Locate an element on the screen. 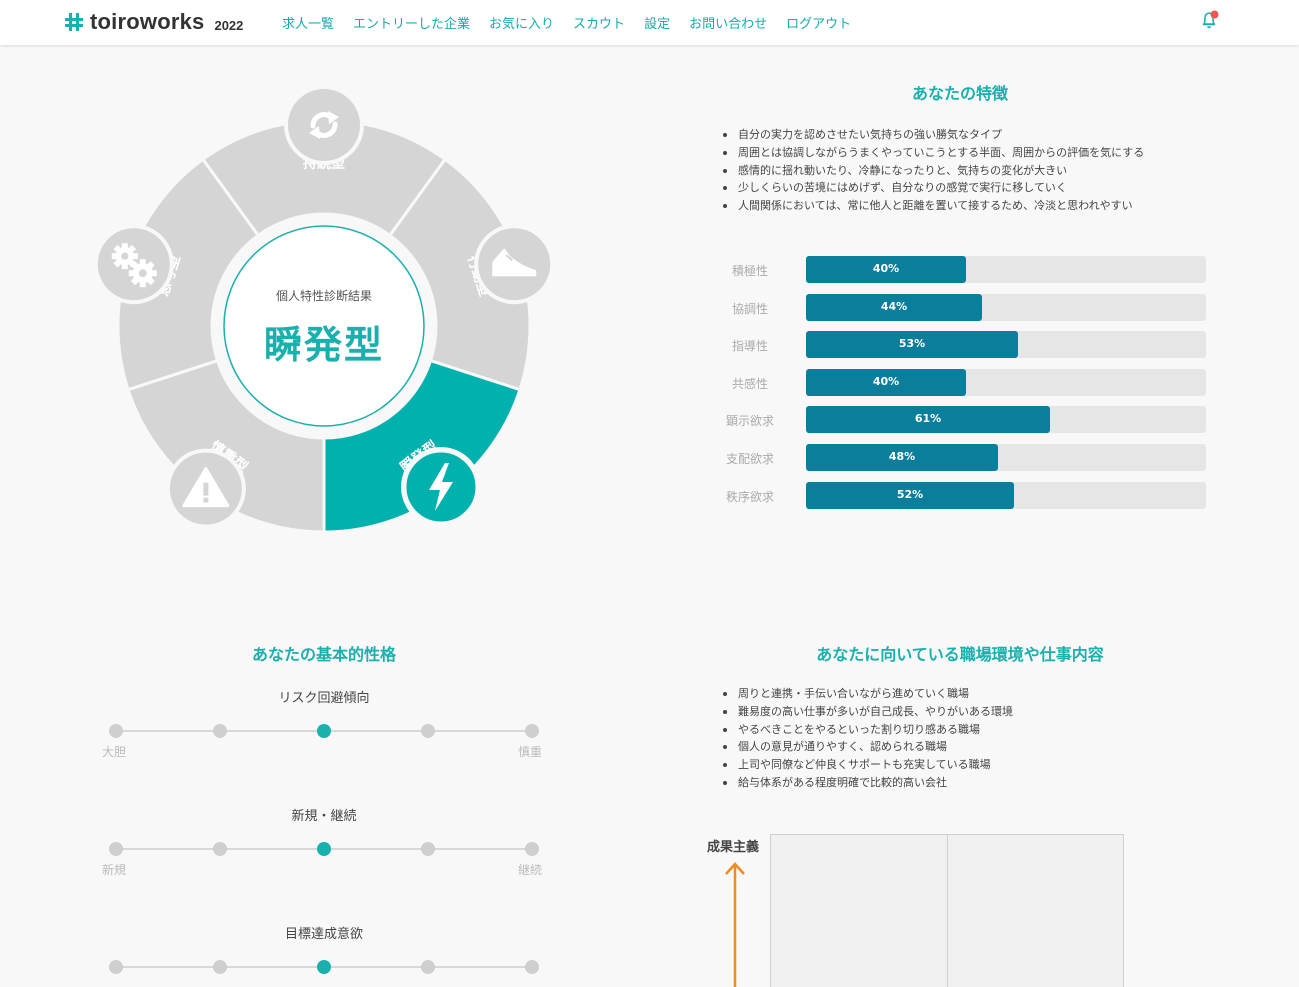 Image resolution: width=1299 pixels, height=987 pixels. bar-row: 指導性 53% is located at coordinates (963, 345).